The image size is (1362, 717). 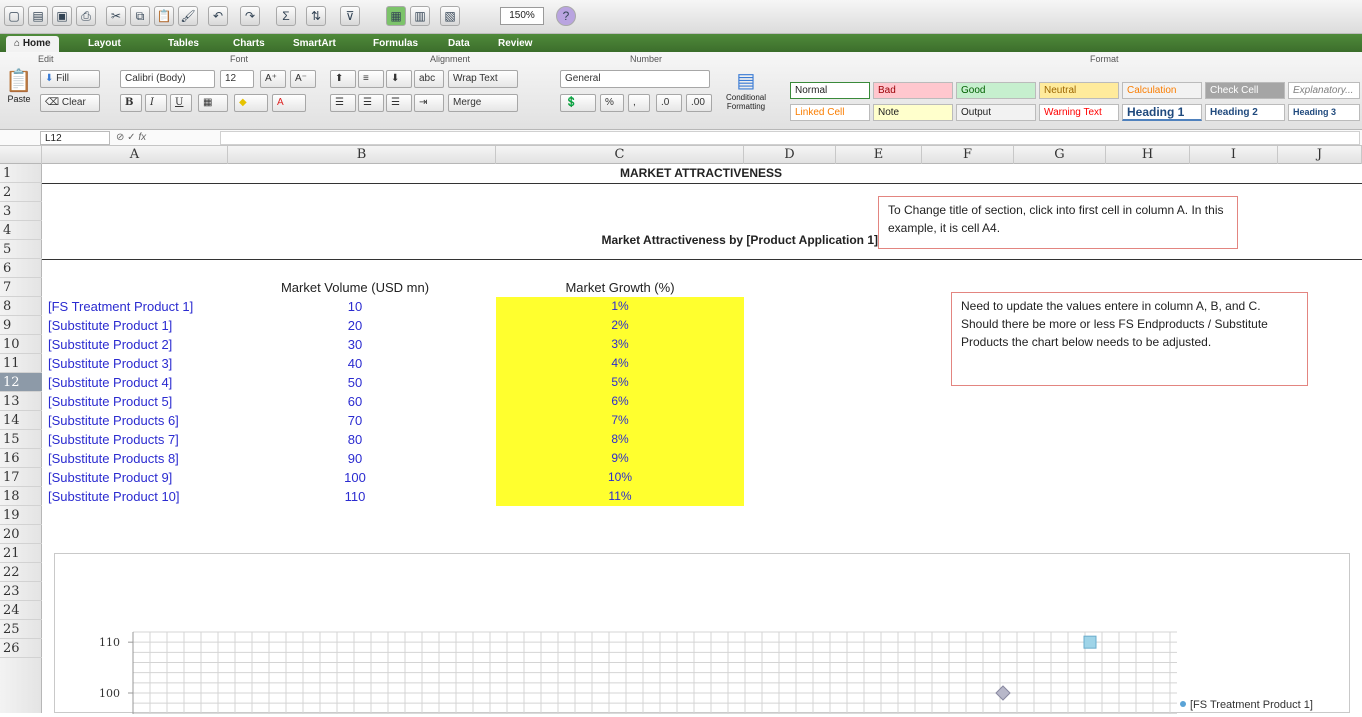 What do you see at coordinates (32, 44) in the screenshot?
I see `tab-home: ⌂ Home` at bounding box center [32, 44].